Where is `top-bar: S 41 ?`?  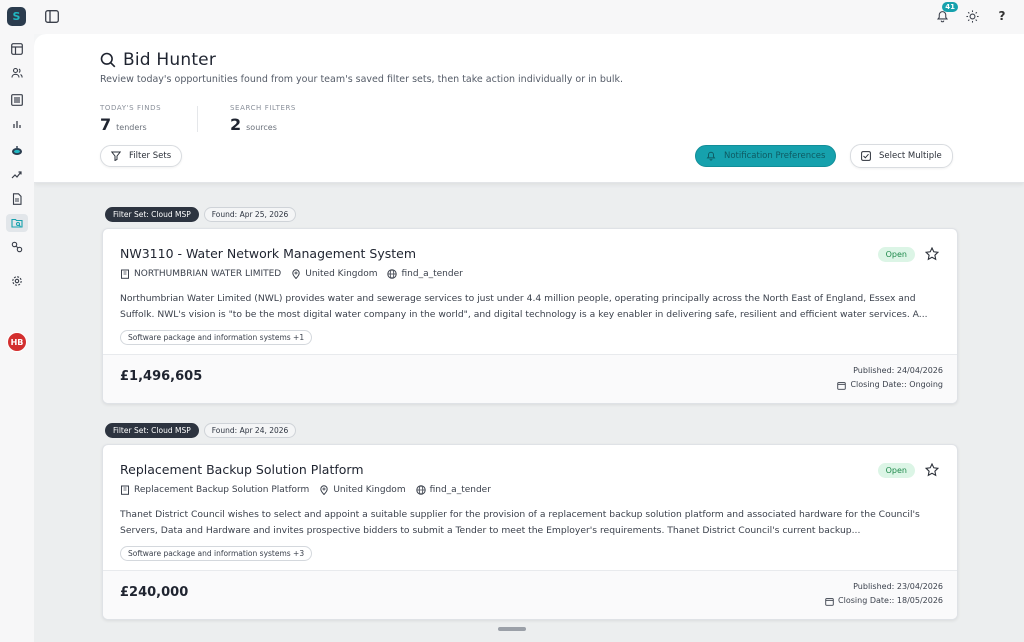 top-bar: S 41 ? is located at coordinates (512, 17).